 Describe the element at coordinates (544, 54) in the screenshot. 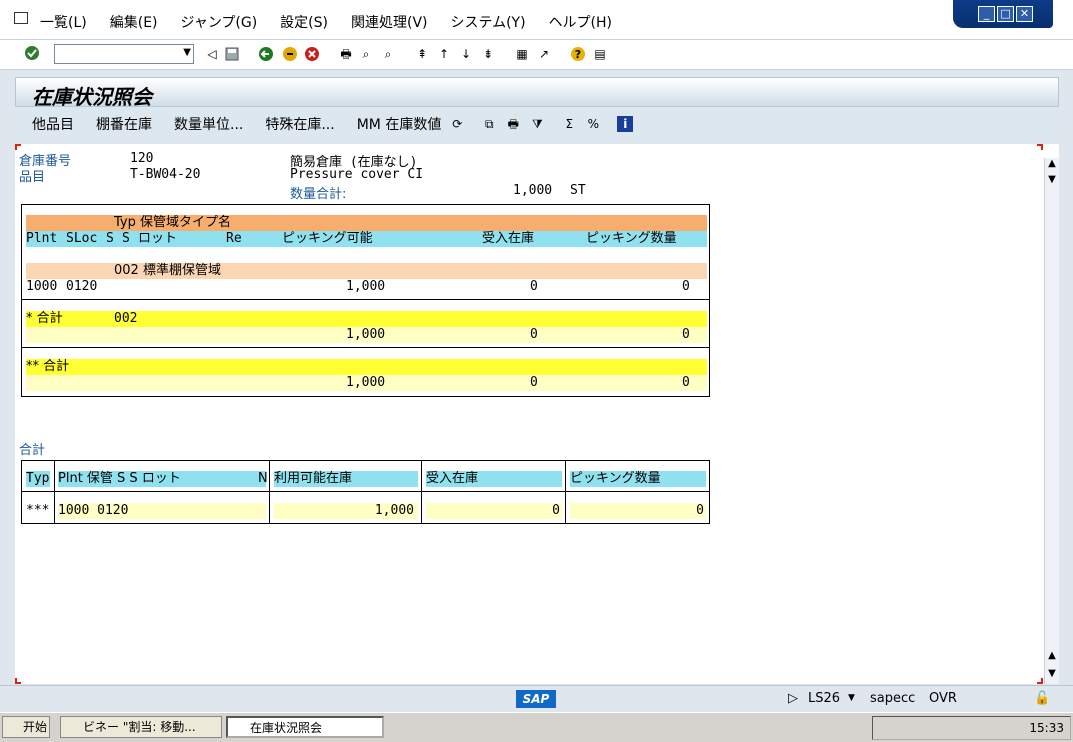

I see `shortcut-icon: ↗` at that location.